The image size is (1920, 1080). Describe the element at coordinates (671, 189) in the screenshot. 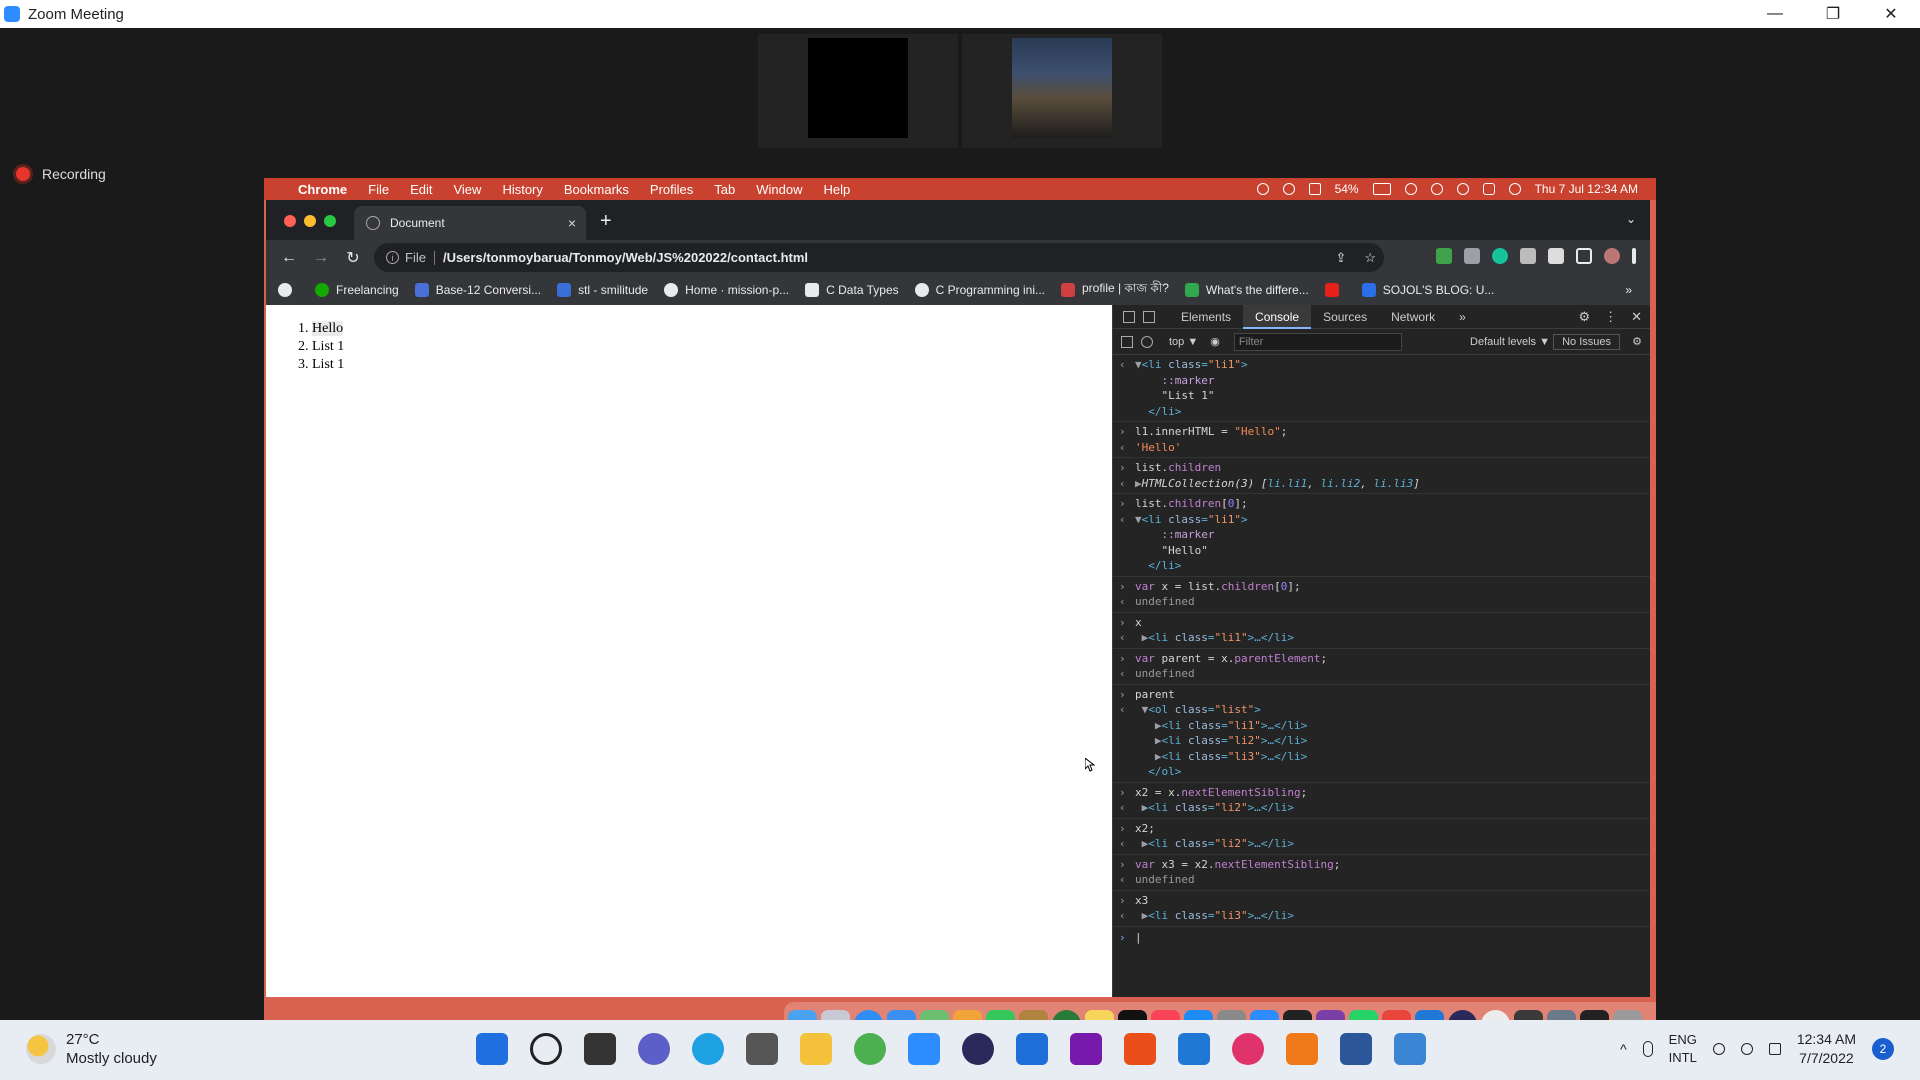

I see `menu-profiles: Profiles` at that location.